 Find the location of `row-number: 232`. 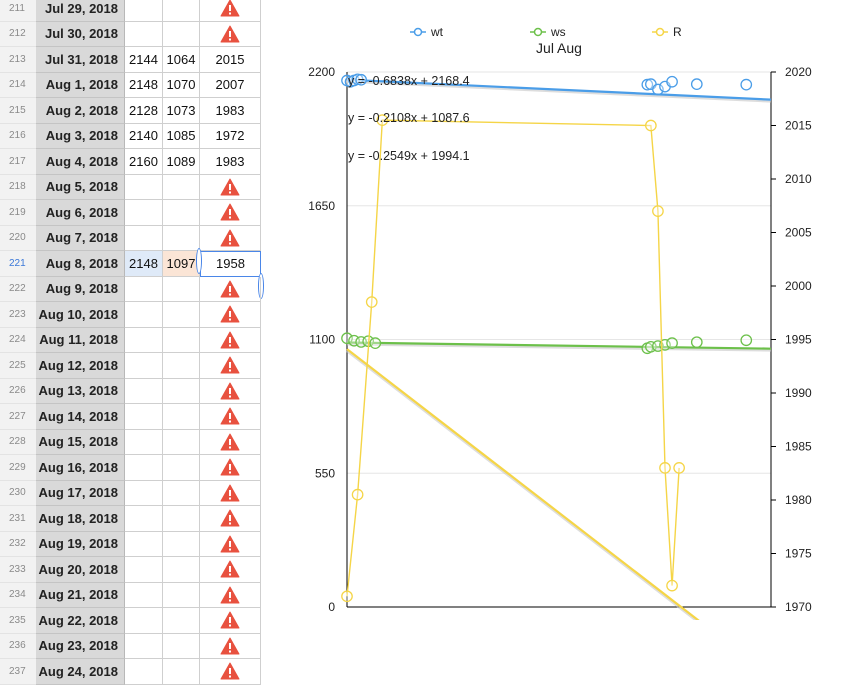

row-number: 232 is located at coordinates (18, 544).